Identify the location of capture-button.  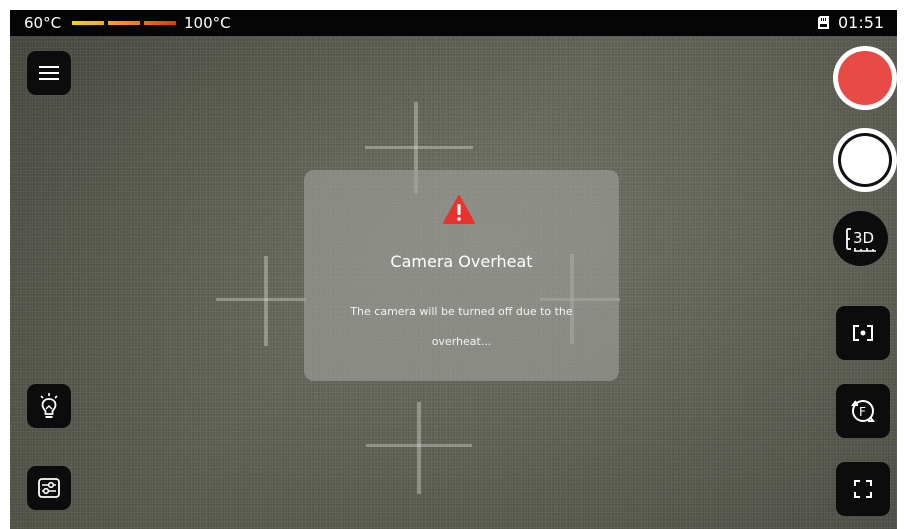
(865, 160).